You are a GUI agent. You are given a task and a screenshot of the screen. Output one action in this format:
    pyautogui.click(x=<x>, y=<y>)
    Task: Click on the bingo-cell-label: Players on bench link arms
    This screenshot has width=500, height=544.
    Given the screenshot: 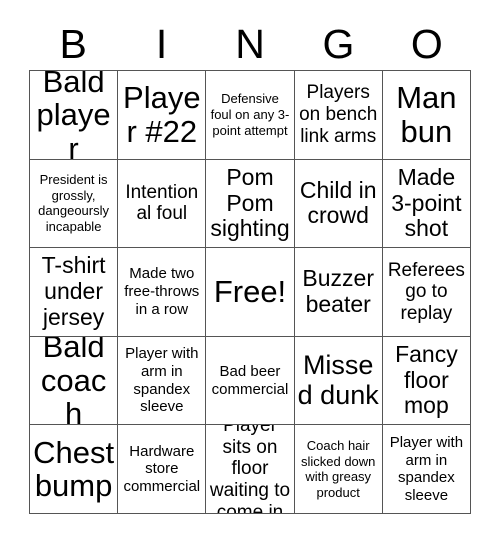 What is the action you would take?
    pyautogui.click(x=338, y=114)
    